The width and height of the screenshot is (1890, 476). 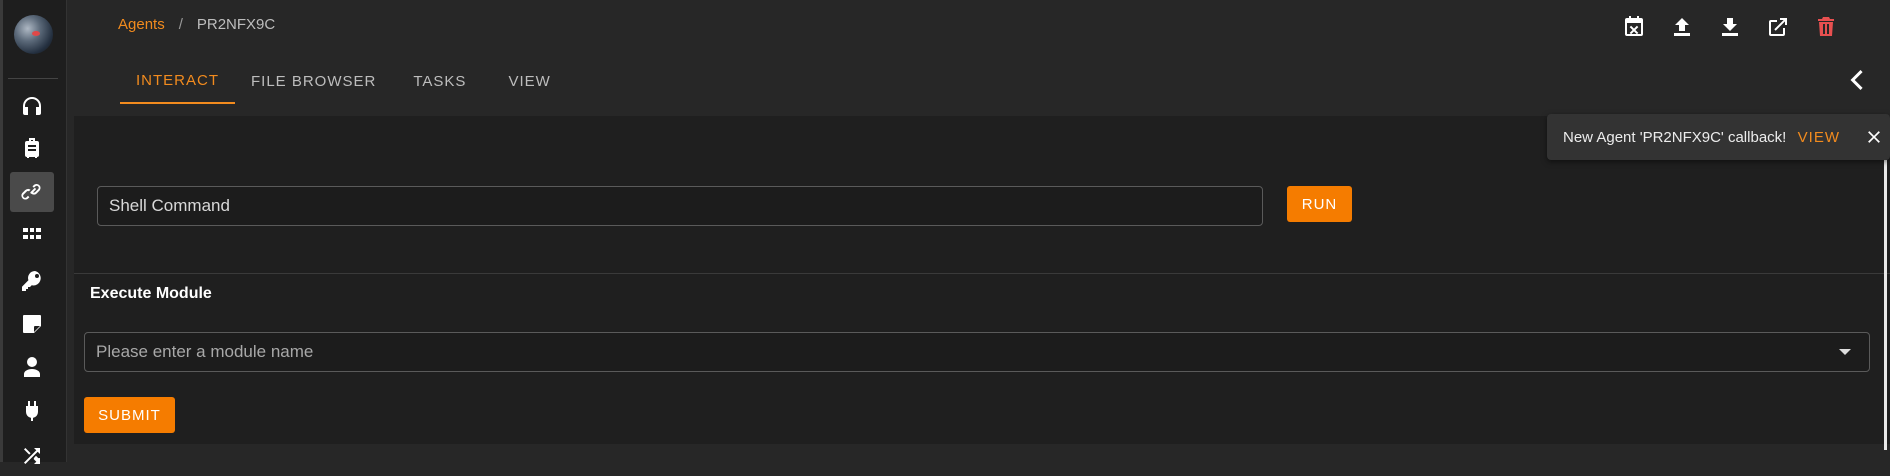 I want to click on tab-view: VIEW, so click(x=529, y=81).